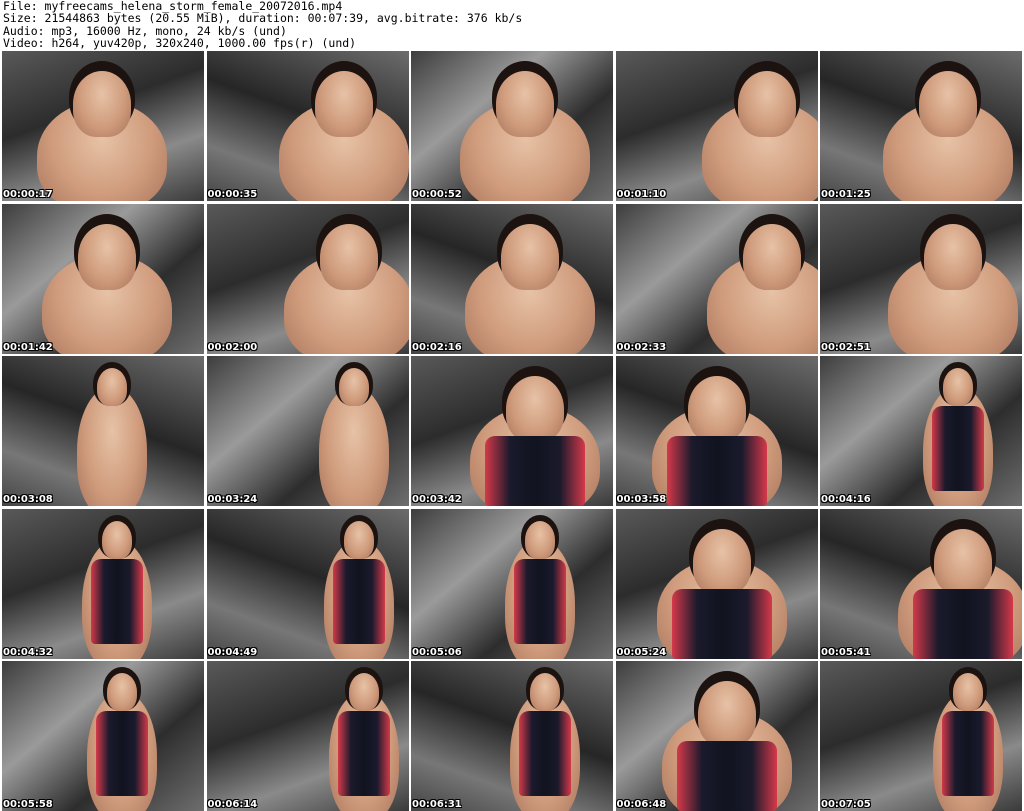 The image size is (1024, 811). Describe the element at coordinates (307, 736) in the screenshot. I see `video-frame-thumbnail: 00:06:14` at that location.